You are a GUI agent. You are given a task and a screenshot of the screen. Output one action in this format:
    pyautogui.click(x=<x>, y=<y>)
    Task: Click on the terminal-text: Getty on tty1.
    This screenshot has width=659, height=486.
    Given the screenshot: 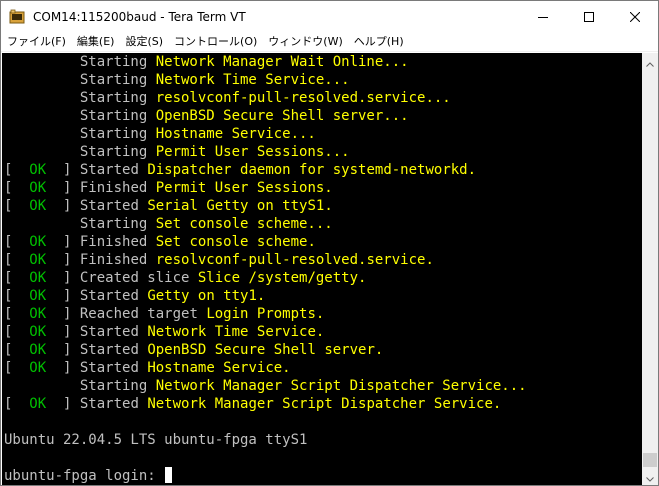 What is the action you would take?
    pyautogui.click(x=206, y=296)
    